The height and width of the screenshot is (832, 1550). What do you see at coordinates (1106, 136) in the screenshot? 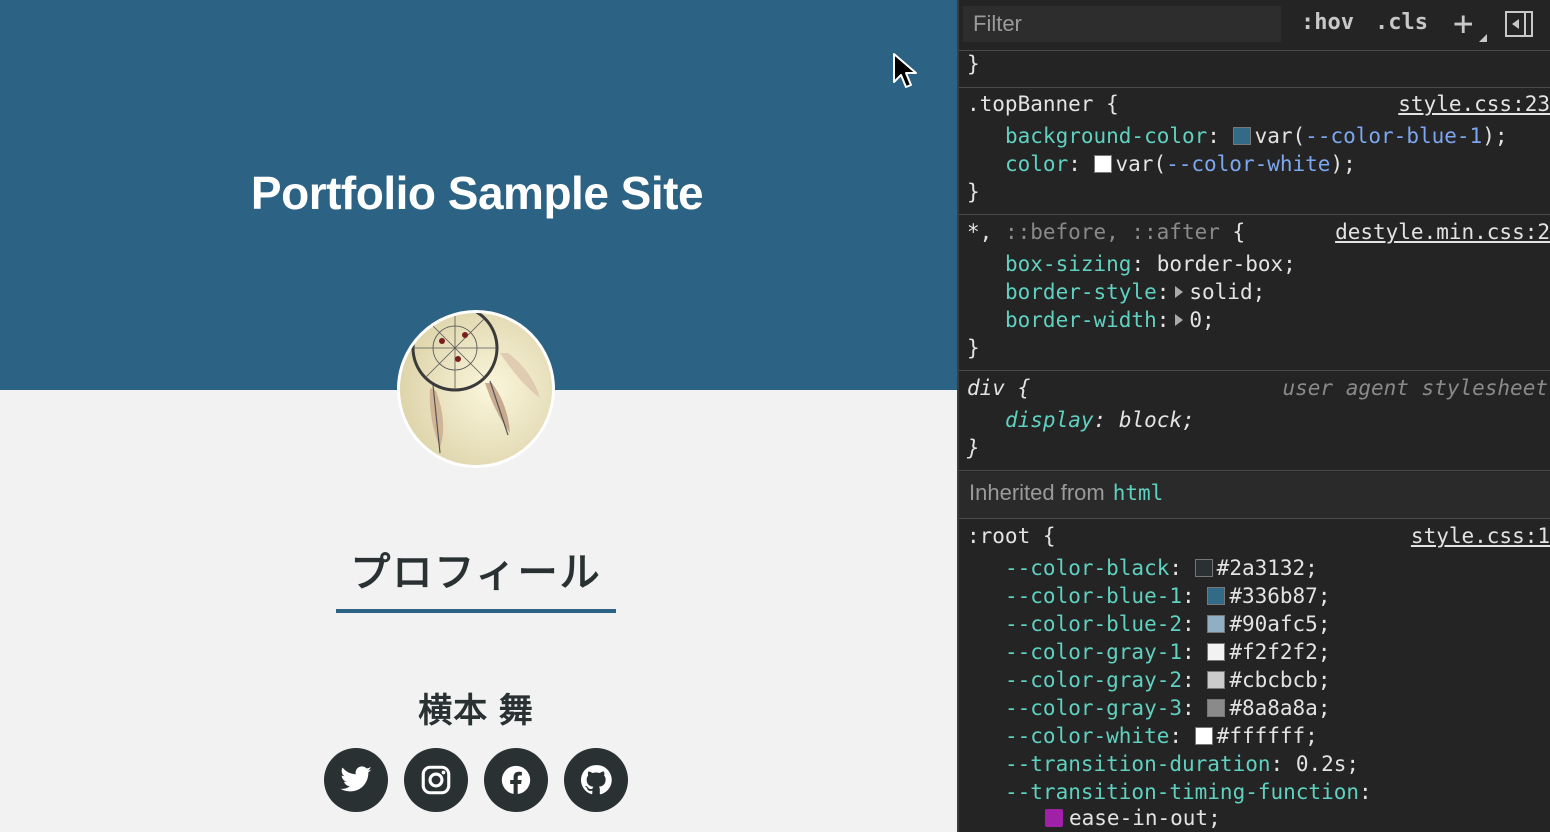
I see `property-name: background-color` at bounding box center [1106, 136].